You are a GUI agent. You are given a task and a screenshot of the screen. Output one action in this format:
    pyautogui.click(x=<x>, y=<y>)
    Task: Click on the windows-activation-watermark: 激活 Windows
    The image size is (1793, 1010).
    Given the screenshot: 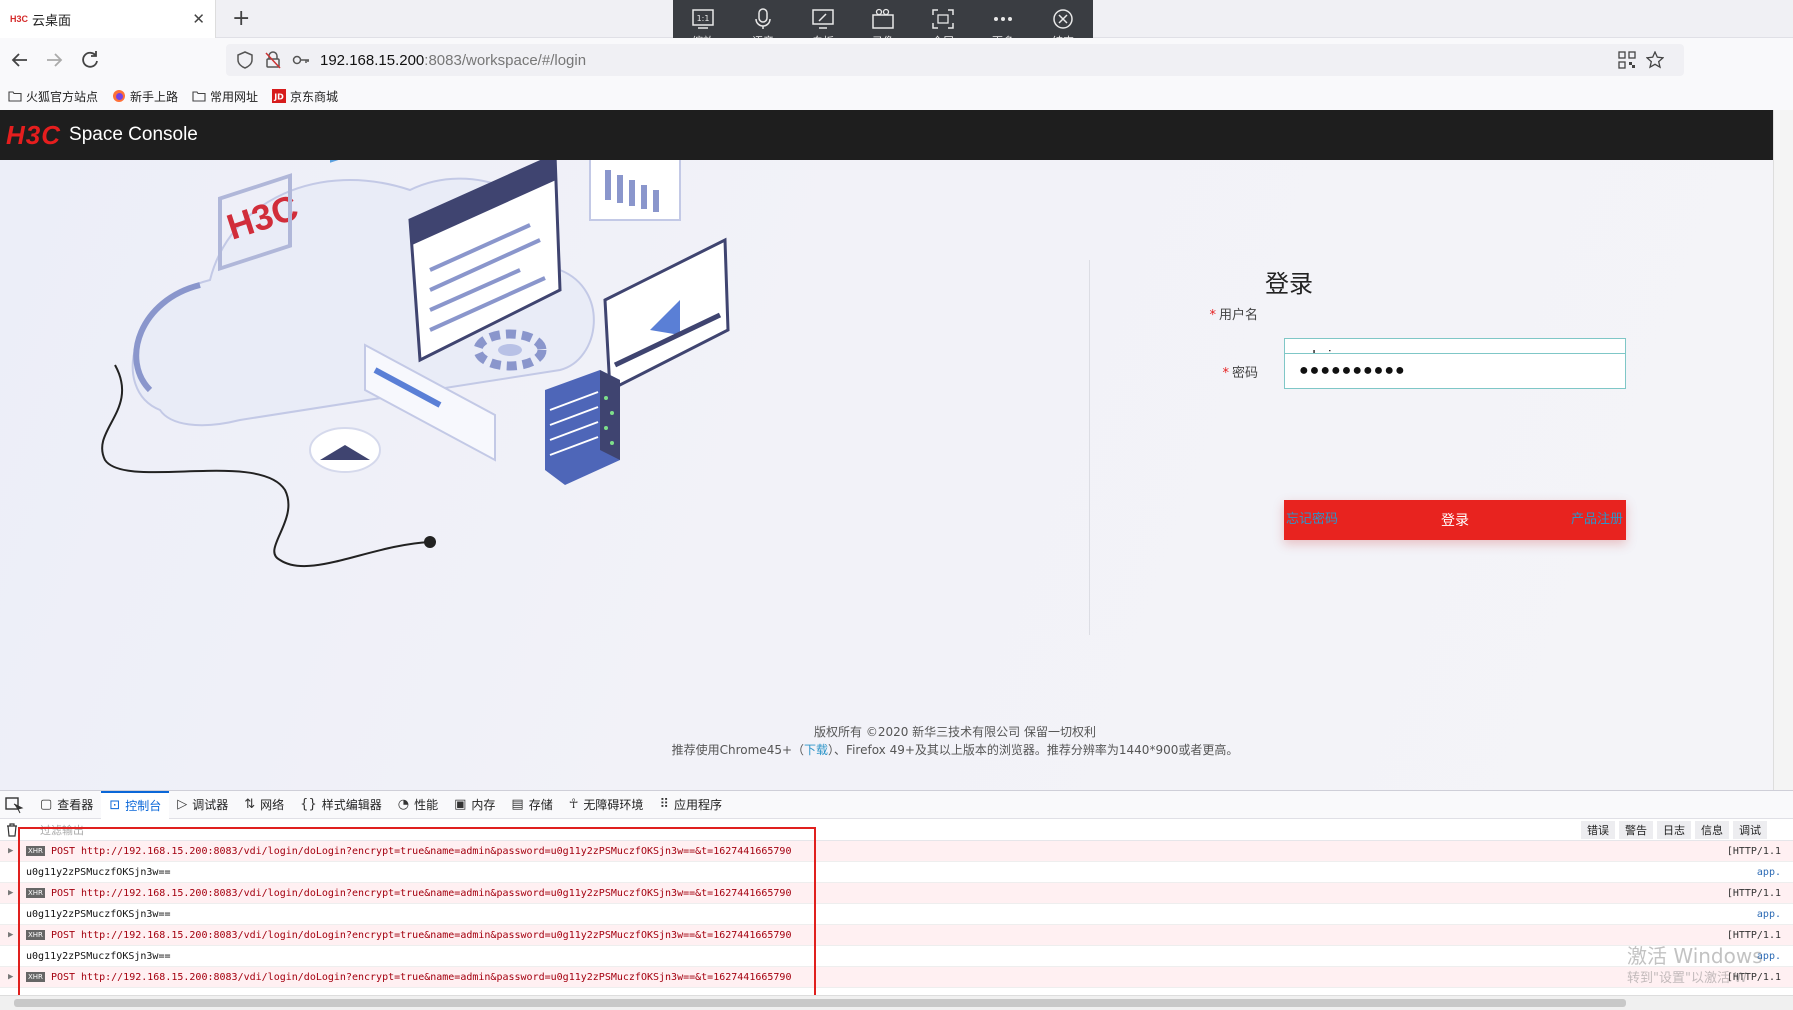 What is the action you would take?
    pyautogui.click(x=1695, y=956)
    